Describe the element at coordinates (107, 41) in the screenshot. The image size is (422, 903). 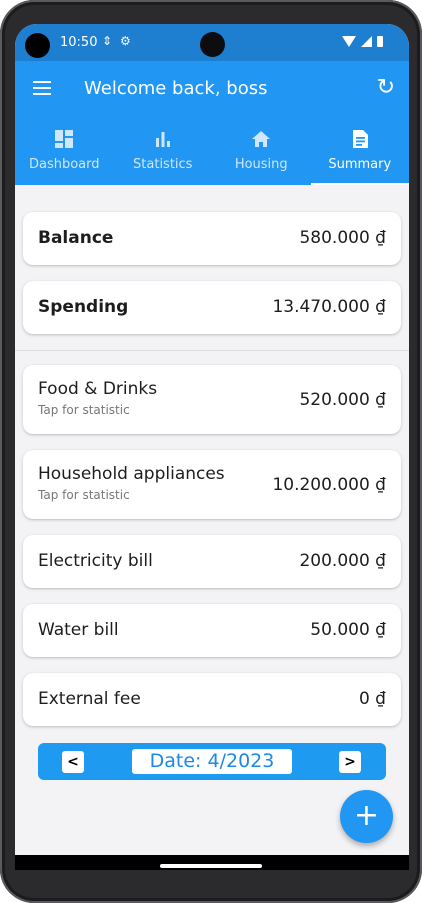
I see `data-saver-icon: ⇕` at that location.